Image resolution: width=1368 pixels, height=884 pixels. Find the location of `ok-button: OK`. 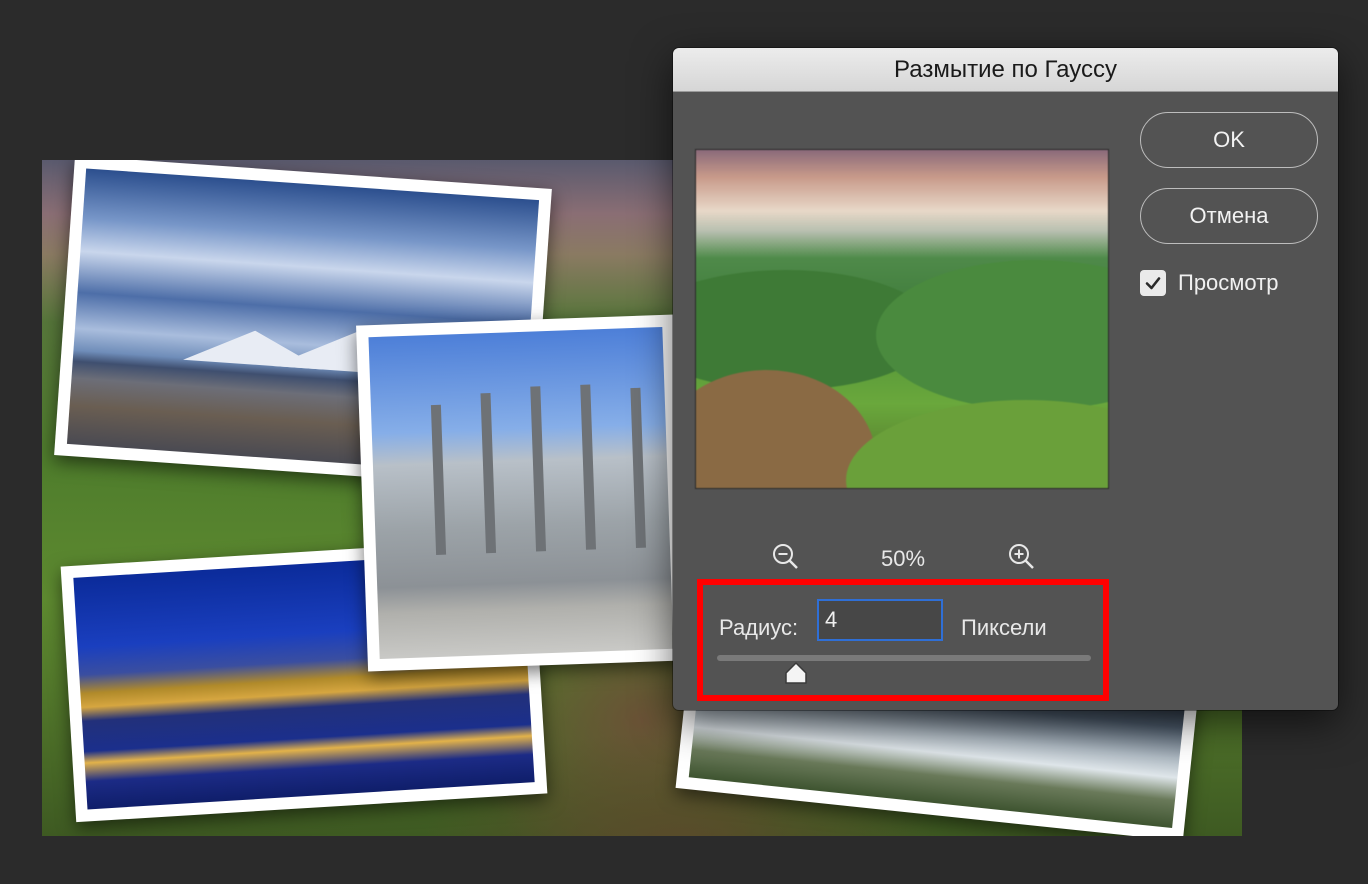

ok-button: OK is located at coordinates (1229, 140).